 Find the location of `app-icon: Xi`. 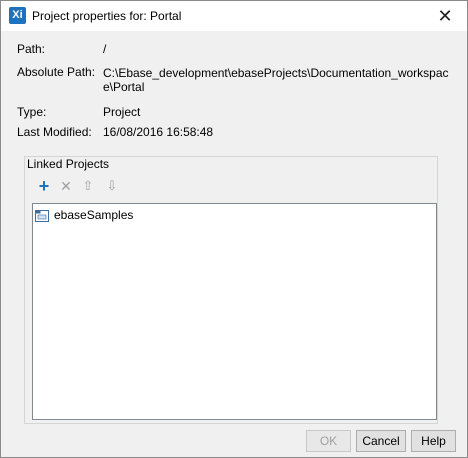

app-icon: Xi is located at coordinates (17, 15).